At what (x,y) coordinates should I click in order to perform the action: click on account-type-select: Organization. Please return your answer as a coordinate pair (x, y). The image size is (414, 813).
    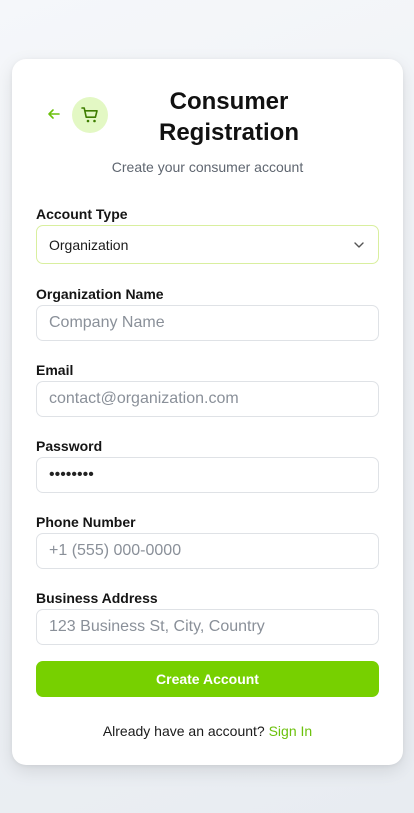
    Looking at the image, I should click on (207, 244).